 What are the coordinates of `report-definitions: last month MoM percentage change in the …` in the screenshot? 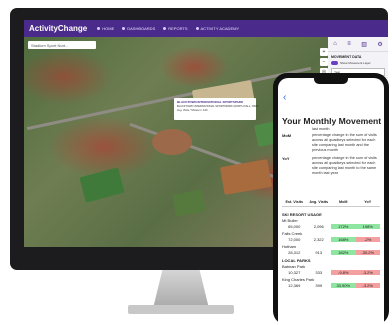 It's located at (331, 153).